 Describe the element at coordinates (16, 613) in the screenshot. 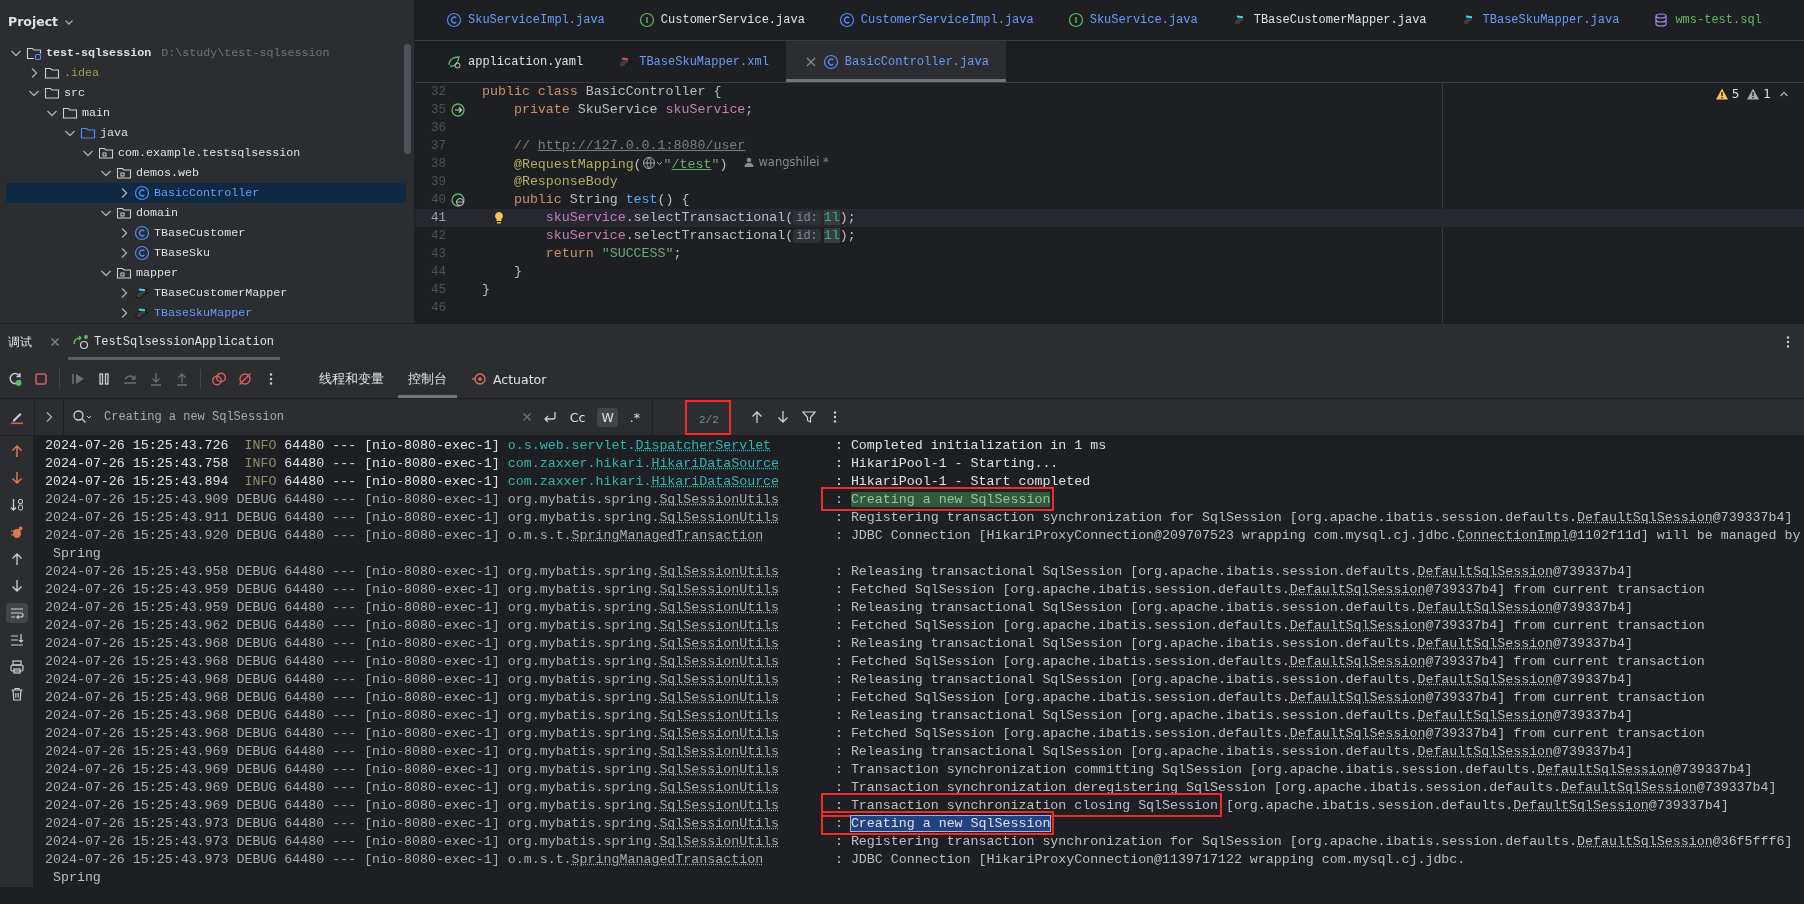

I see `soft-wrap-icon` at that location.